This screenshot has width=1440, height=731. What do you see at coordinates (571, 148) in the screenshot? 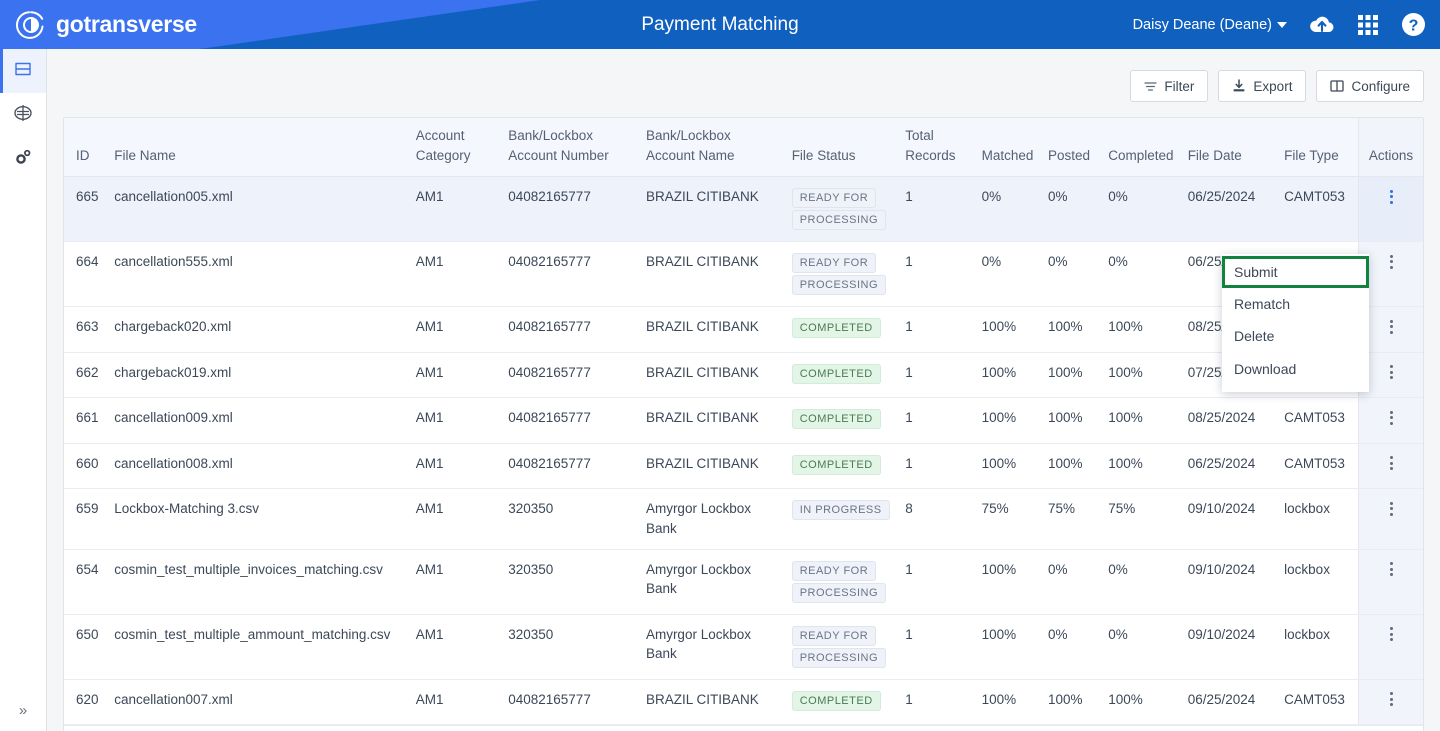
I see `column-header-account-number: Bank/Lockbox Account Number` at bounding box center [571, 148].